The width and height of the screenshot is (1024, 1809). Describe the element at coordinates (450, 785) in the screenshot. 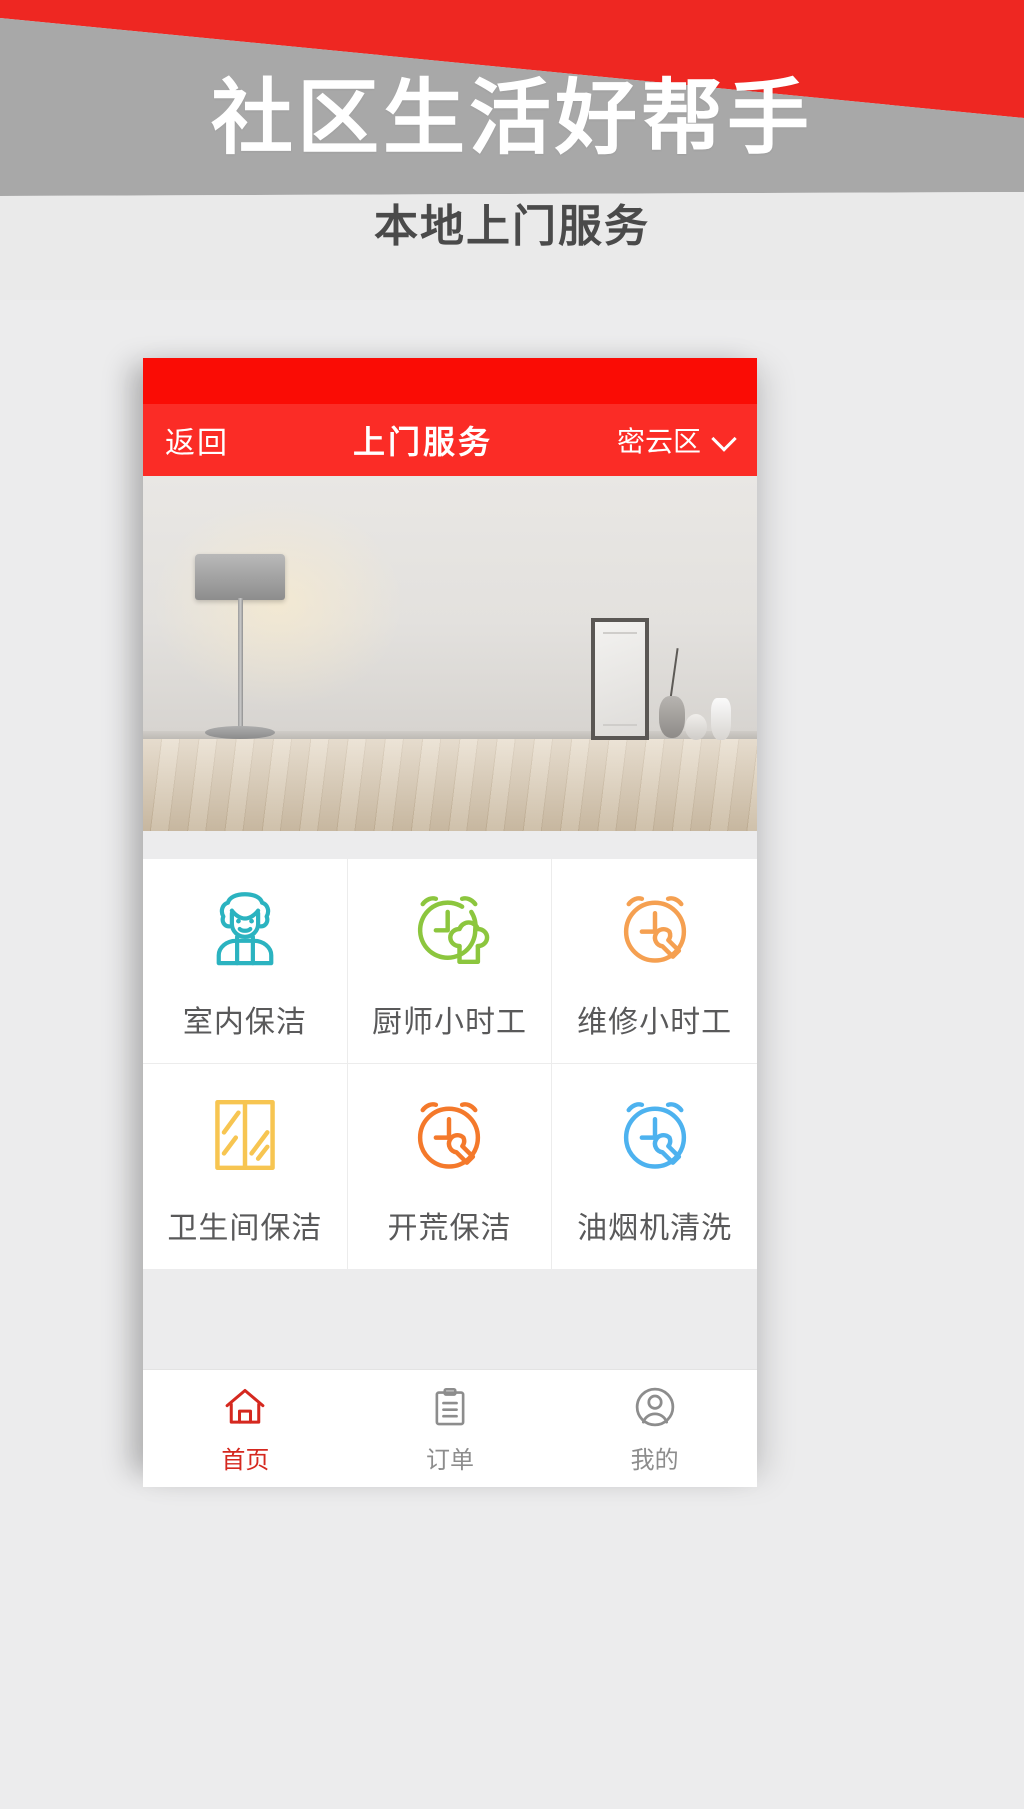

I see `room-floor` at that location.